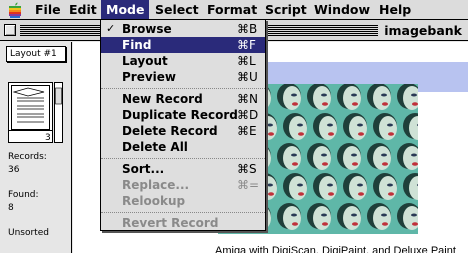 This screenshot has width=468, height=253. What do you see at coordinates (10, 30) in the screenshot?
I see `close-box-icon` at bounding box center [10, 30].